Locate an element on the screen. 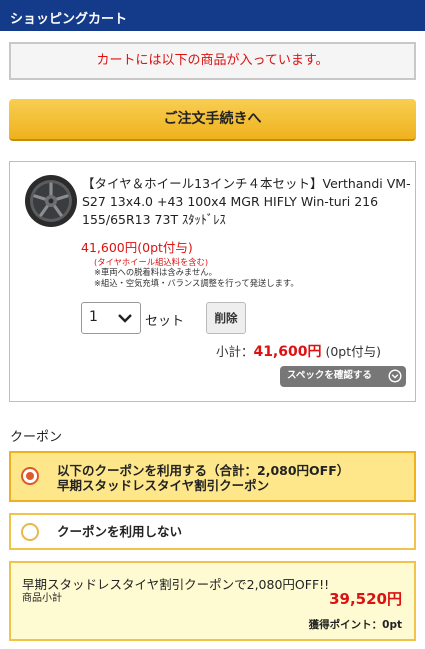 The image size is (425, 649). quantity-unit: セット is located at coordinates (165, 321).